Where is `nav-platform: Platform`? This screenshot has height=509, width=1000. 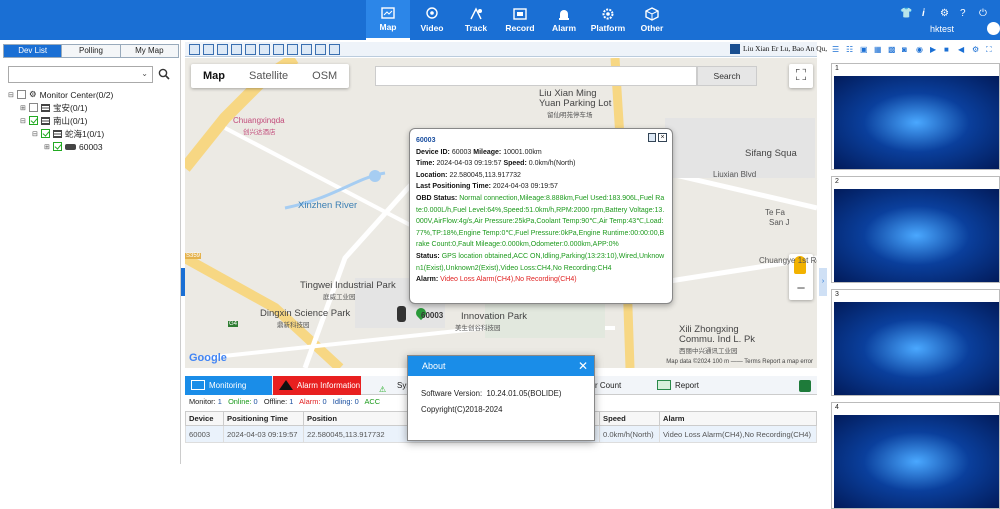 nav-platform: Platform is located at coordinates (608, 20).